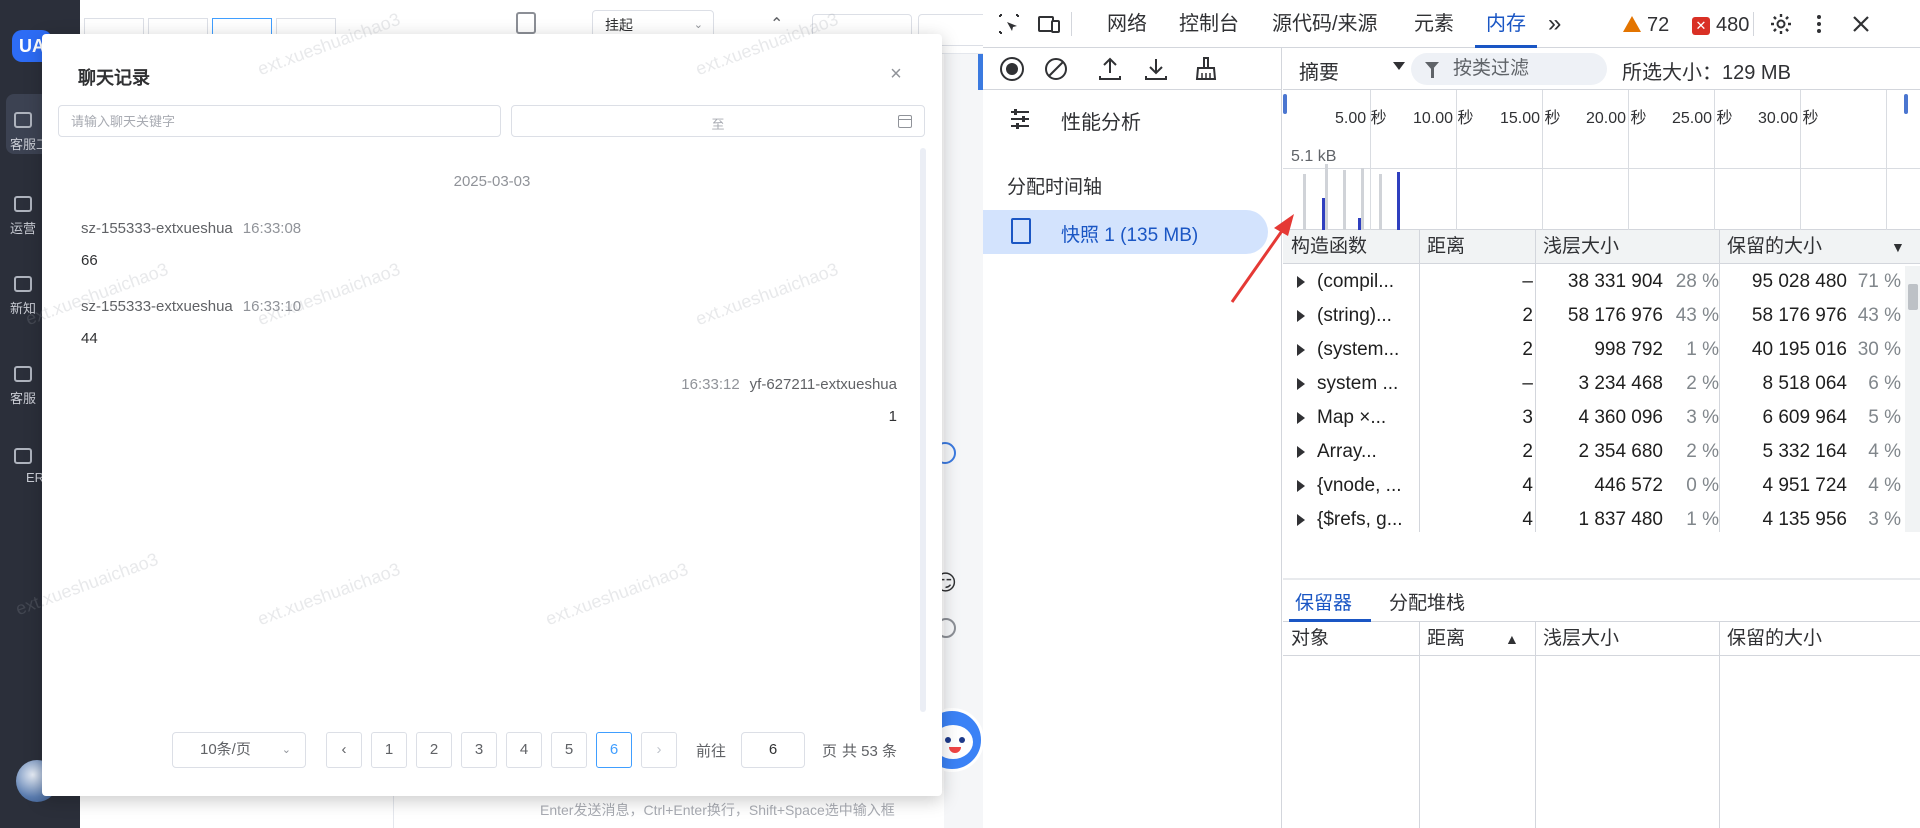 Image resolution: width=1920 pixels, height=828 pixels. Describe the element at coordinates (1325, 24) in the screenshot. I see `tab-sources: 源代码/来源` at that location.